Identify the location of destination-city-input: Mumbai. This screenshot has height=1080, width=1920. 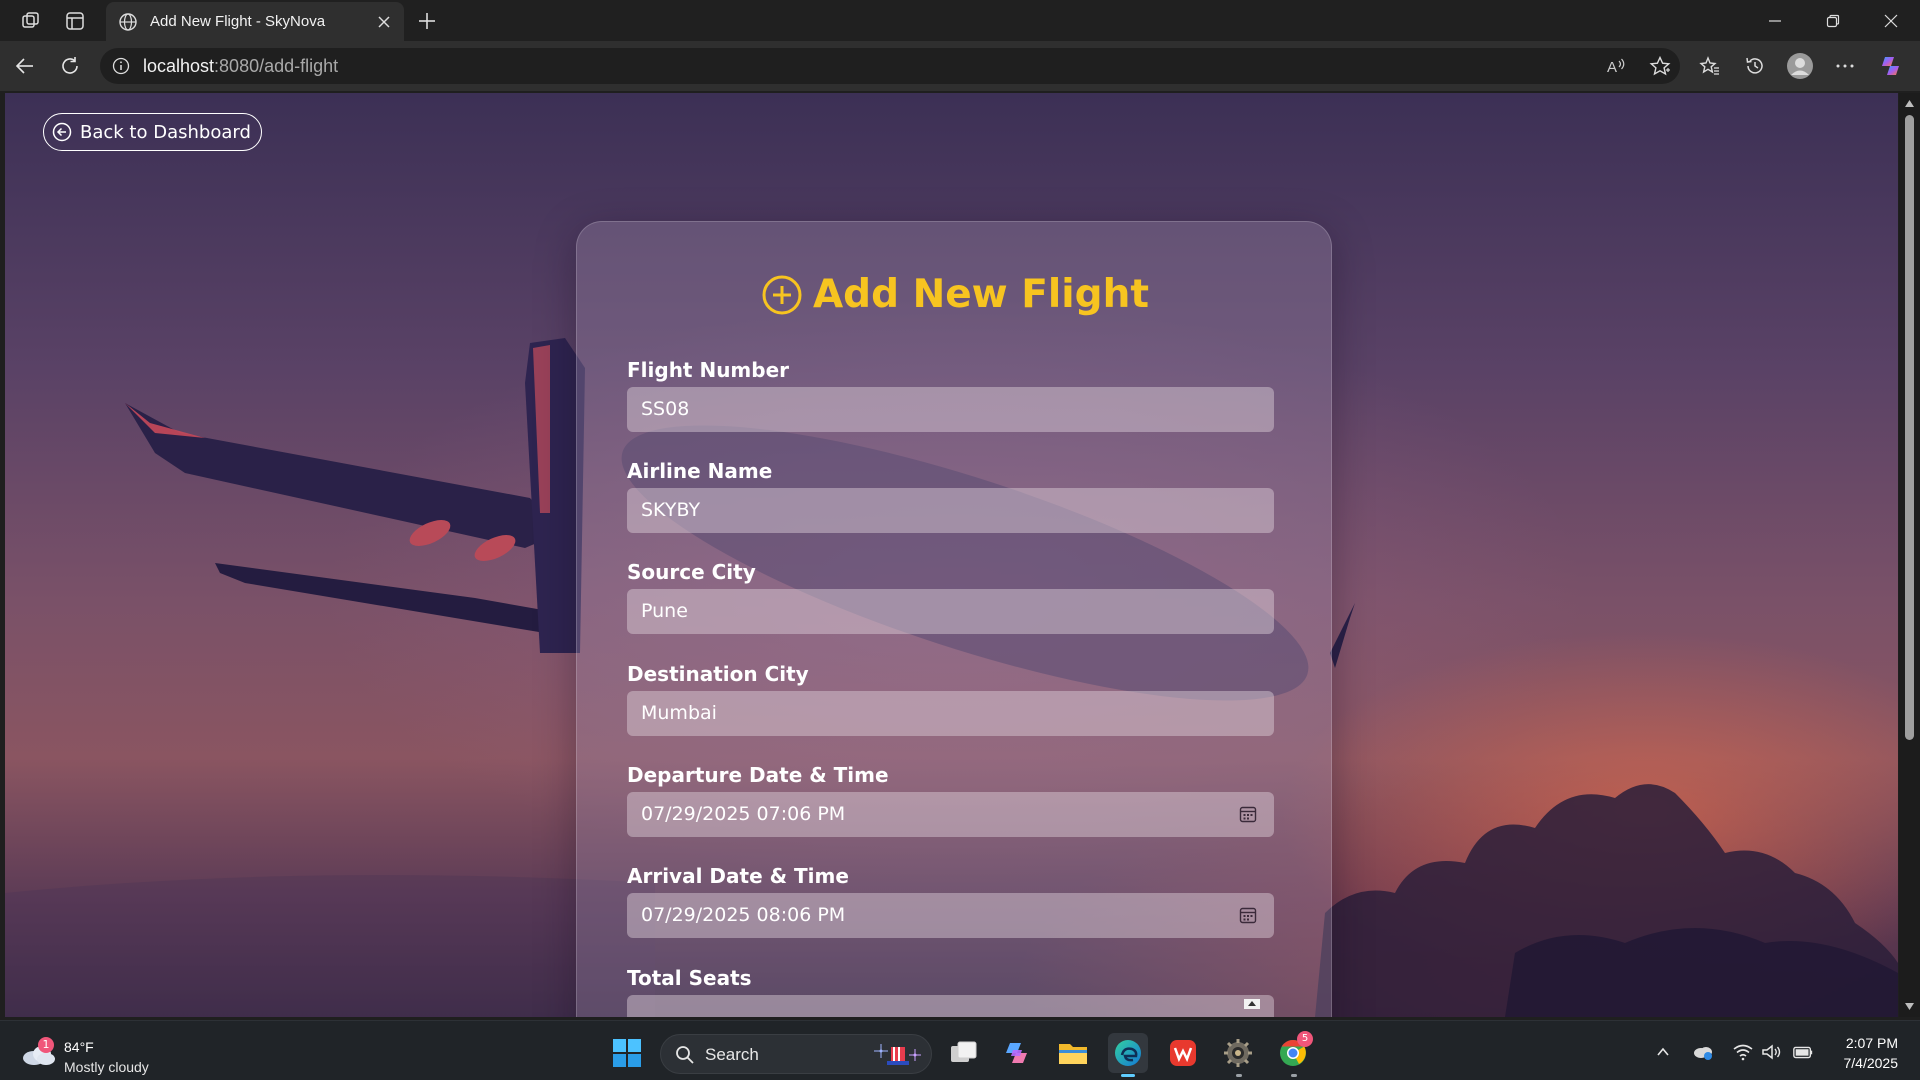
(950, 713).